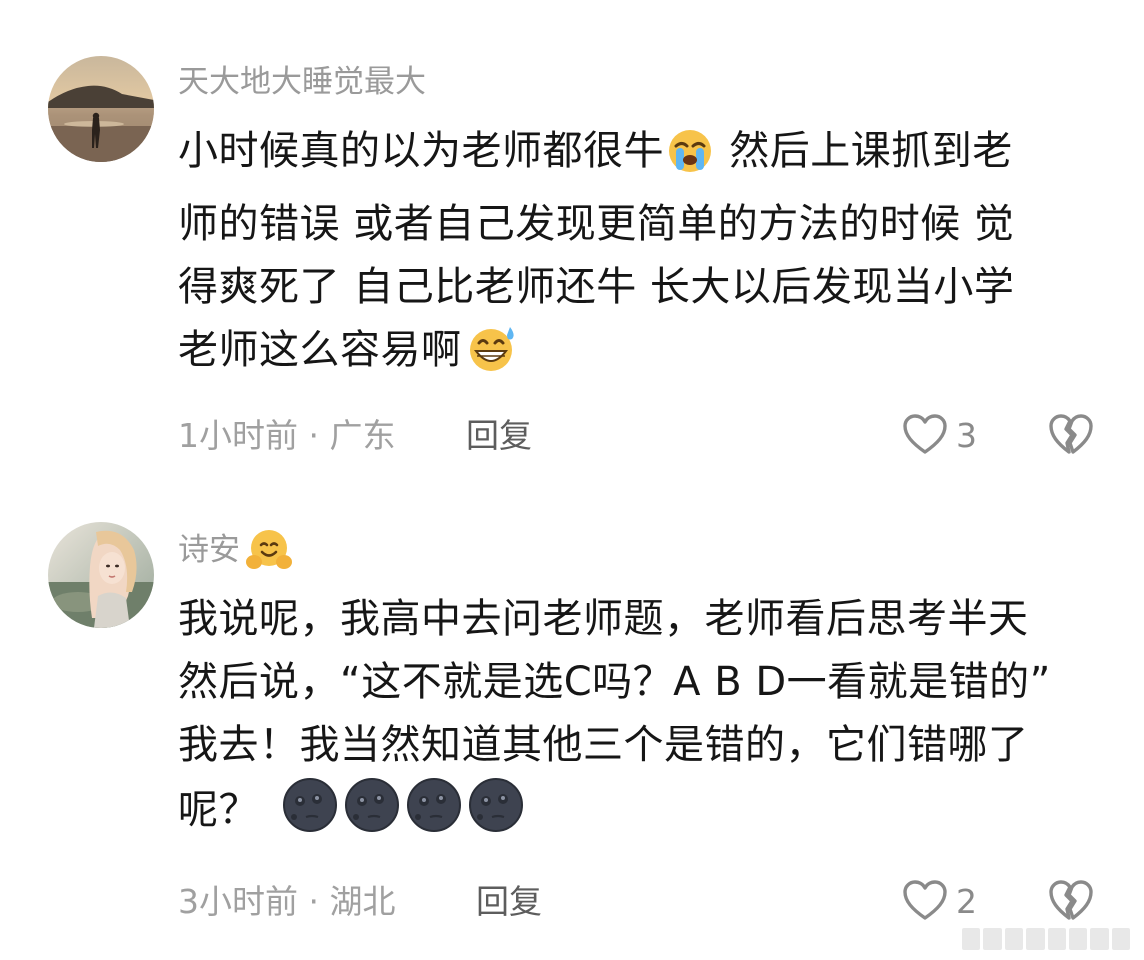 The image size is (1144, 960). What do you see at coordinates (287, 901) in the screenshot?
I see `comment-meta: 3小时前 · 湖北` at bounding box center [287, 901].